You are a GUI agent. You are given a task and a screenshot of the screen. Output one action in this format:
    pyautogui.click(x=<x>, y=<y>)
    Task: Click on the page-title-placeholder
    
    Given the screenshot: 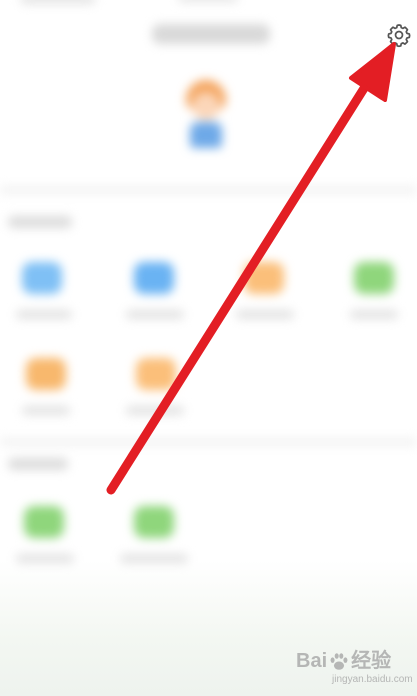 What is the action you would take?
    pyautogui.click(x=211, y=34)
    